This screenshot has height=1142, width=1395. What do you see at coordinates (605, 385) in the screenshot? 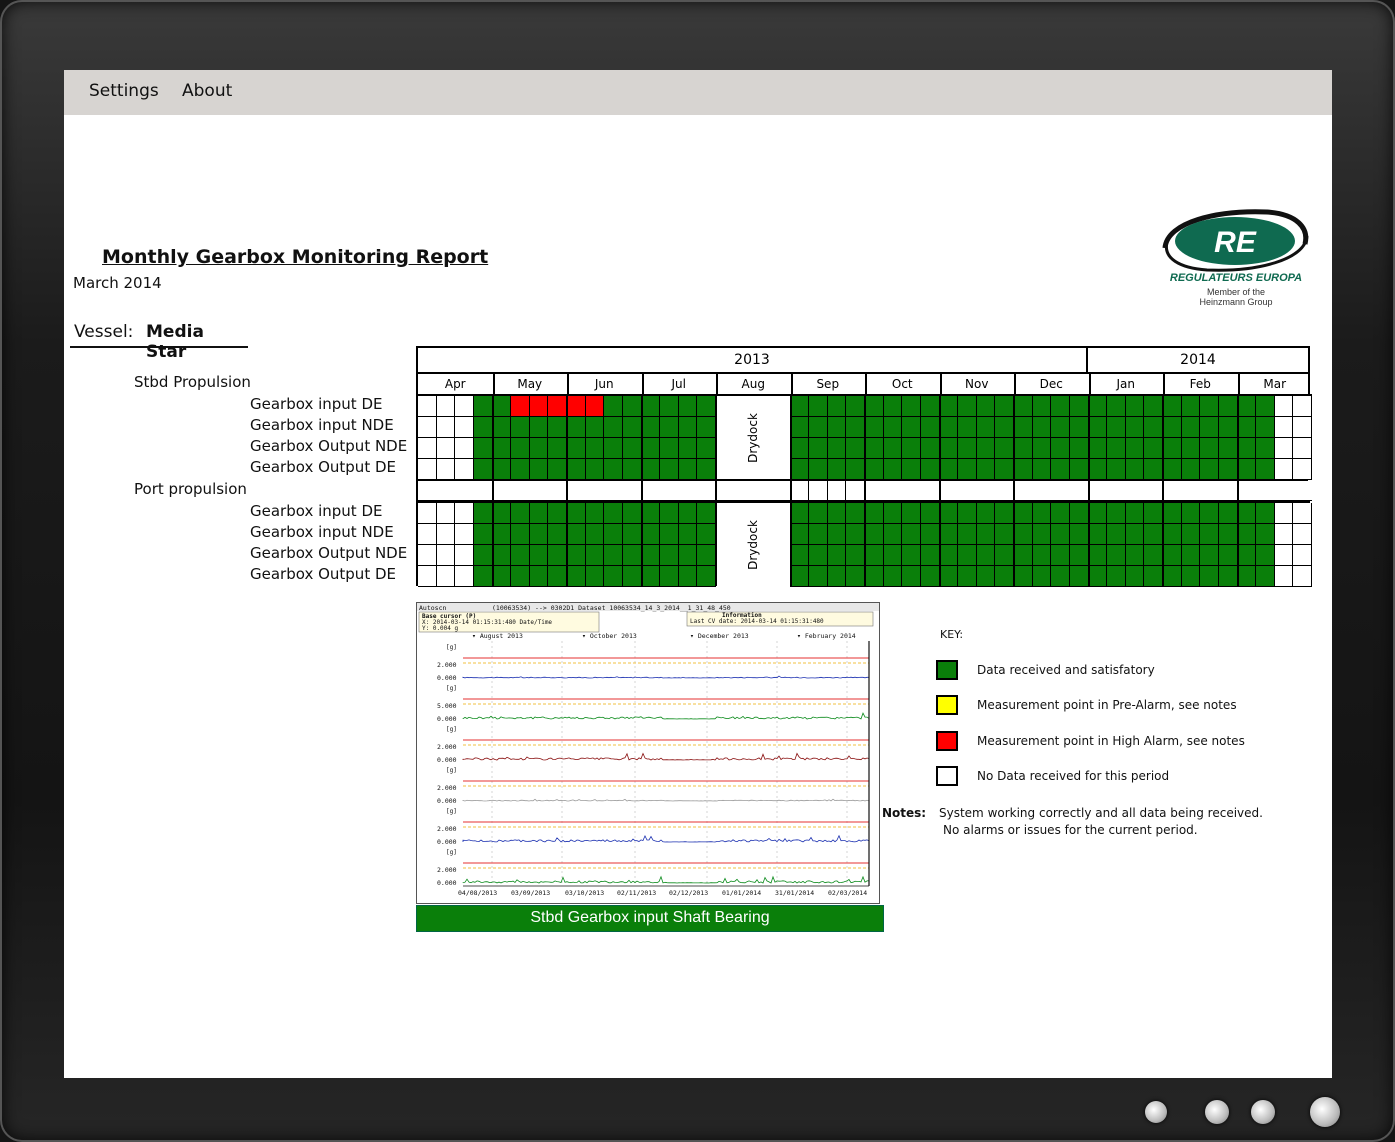
I see `month-jun: Jun` at bounding box center [605, 385].